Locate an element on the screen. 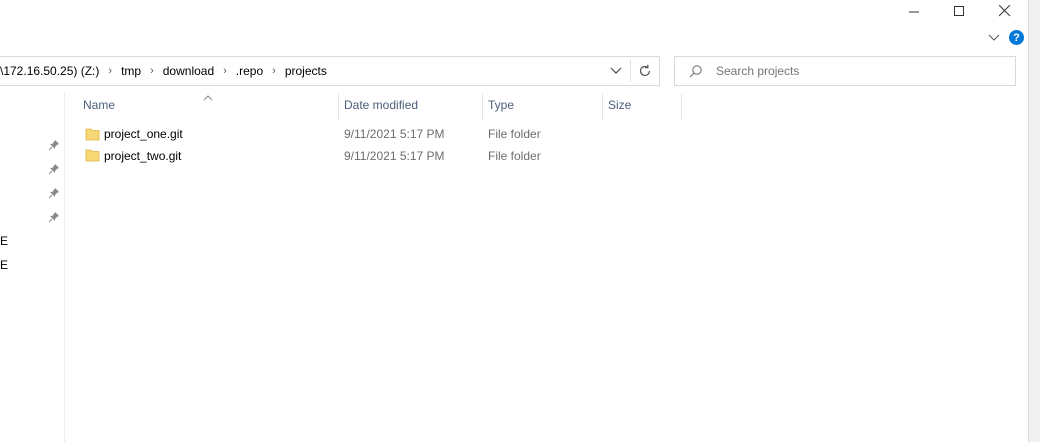 The width and height of the screenshot is (1040, 442). breadcrumb-projects: projects is located at coordinates (306, 71).